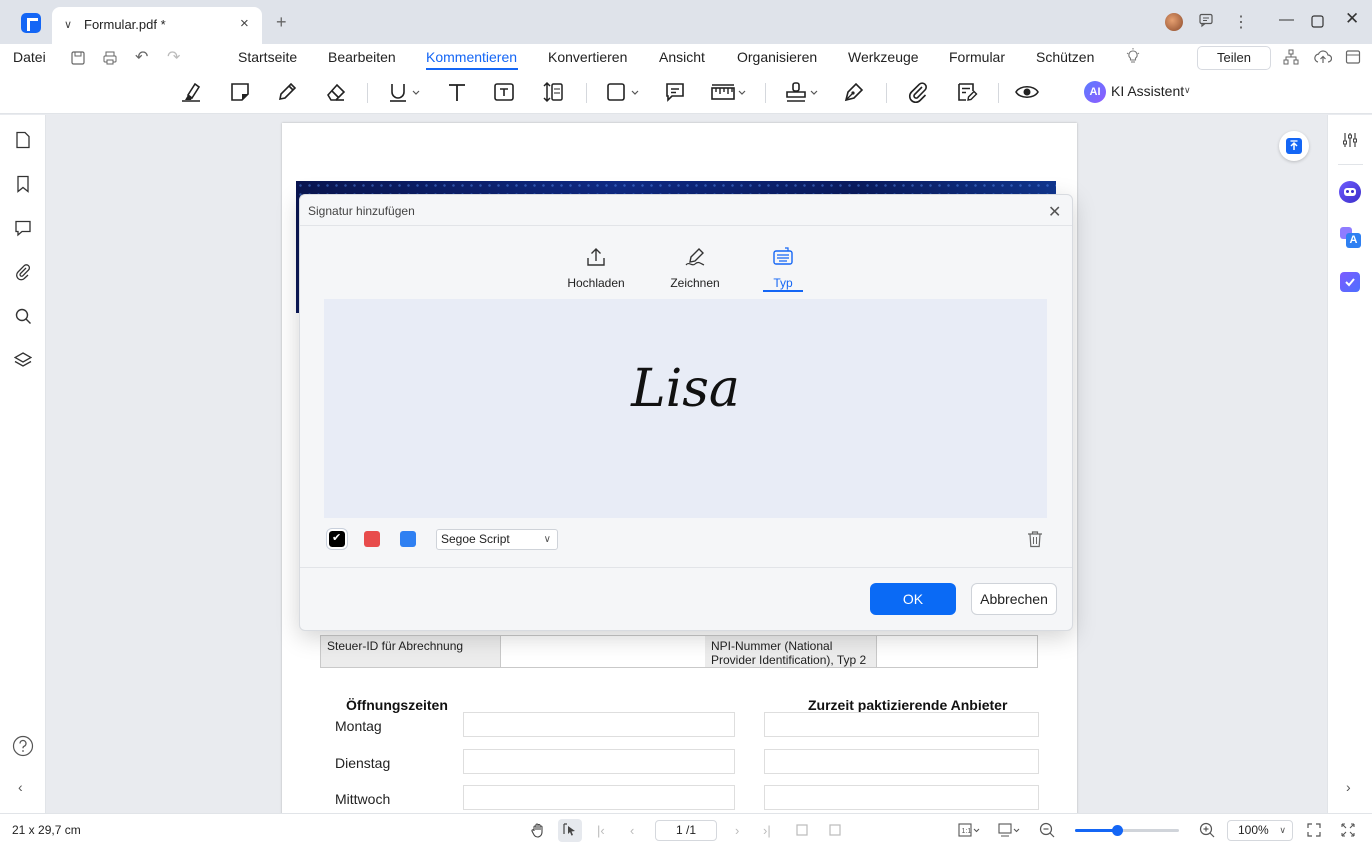 This screenshot has height=846, width=1372. I want to click on search-icon, so click(23, 316).